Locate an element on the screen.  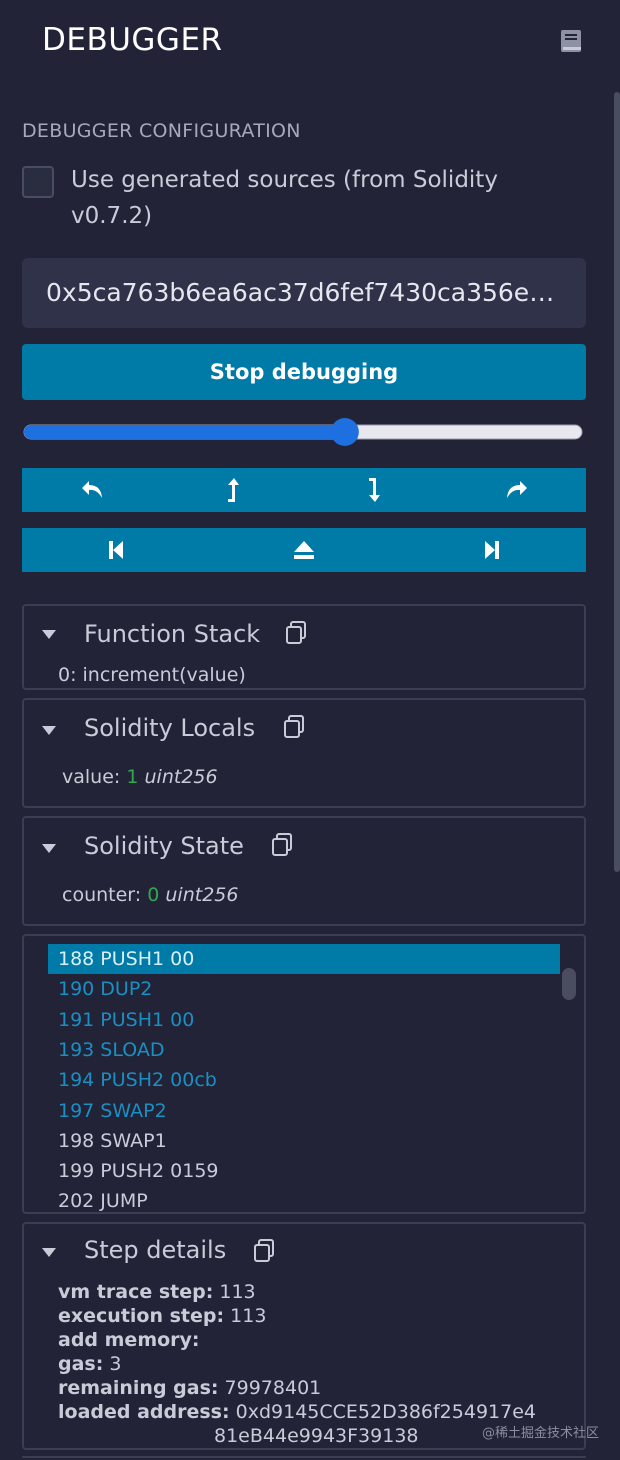
step-details-title: Step details is located at coordinates (155, 1250).